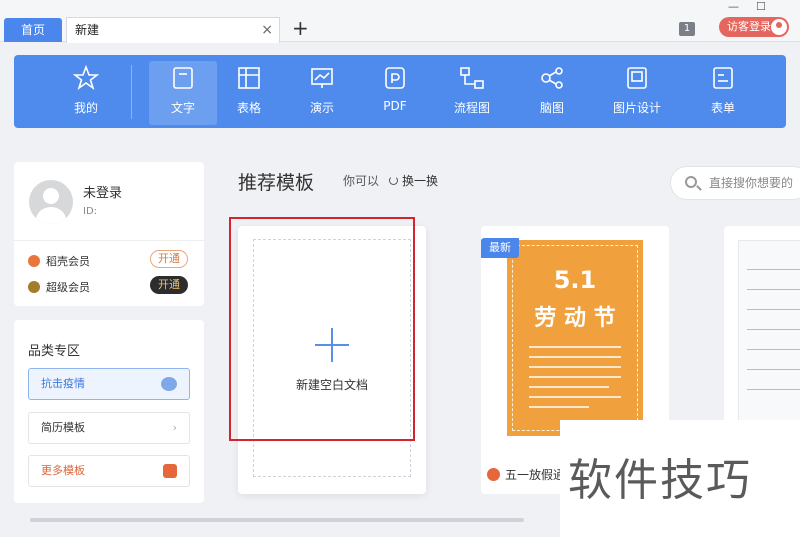 The width and height of the screenshot is (800, 537). What do you see at coordinates (249, 78) in the screenshot?
I see `table-icon` at bounding box center [249, 78].